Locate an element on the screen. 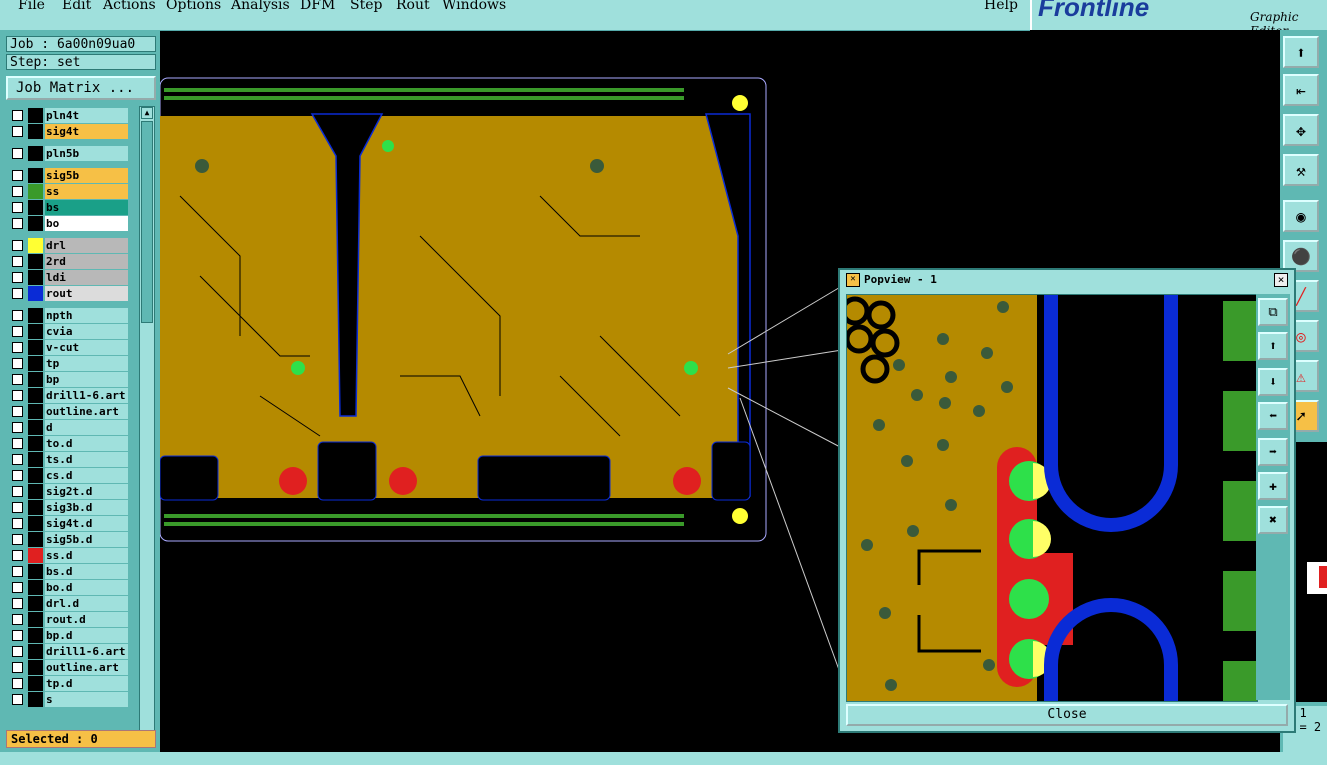 The width and height of the screenshot is (1327, 765). layer-name: bp is located at coordinates (86, 379).